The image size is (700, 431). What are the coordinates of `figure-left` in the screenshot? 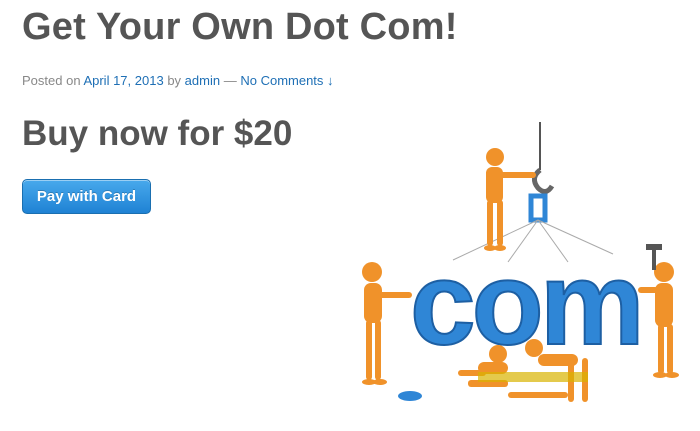 It's located at (387, 323).